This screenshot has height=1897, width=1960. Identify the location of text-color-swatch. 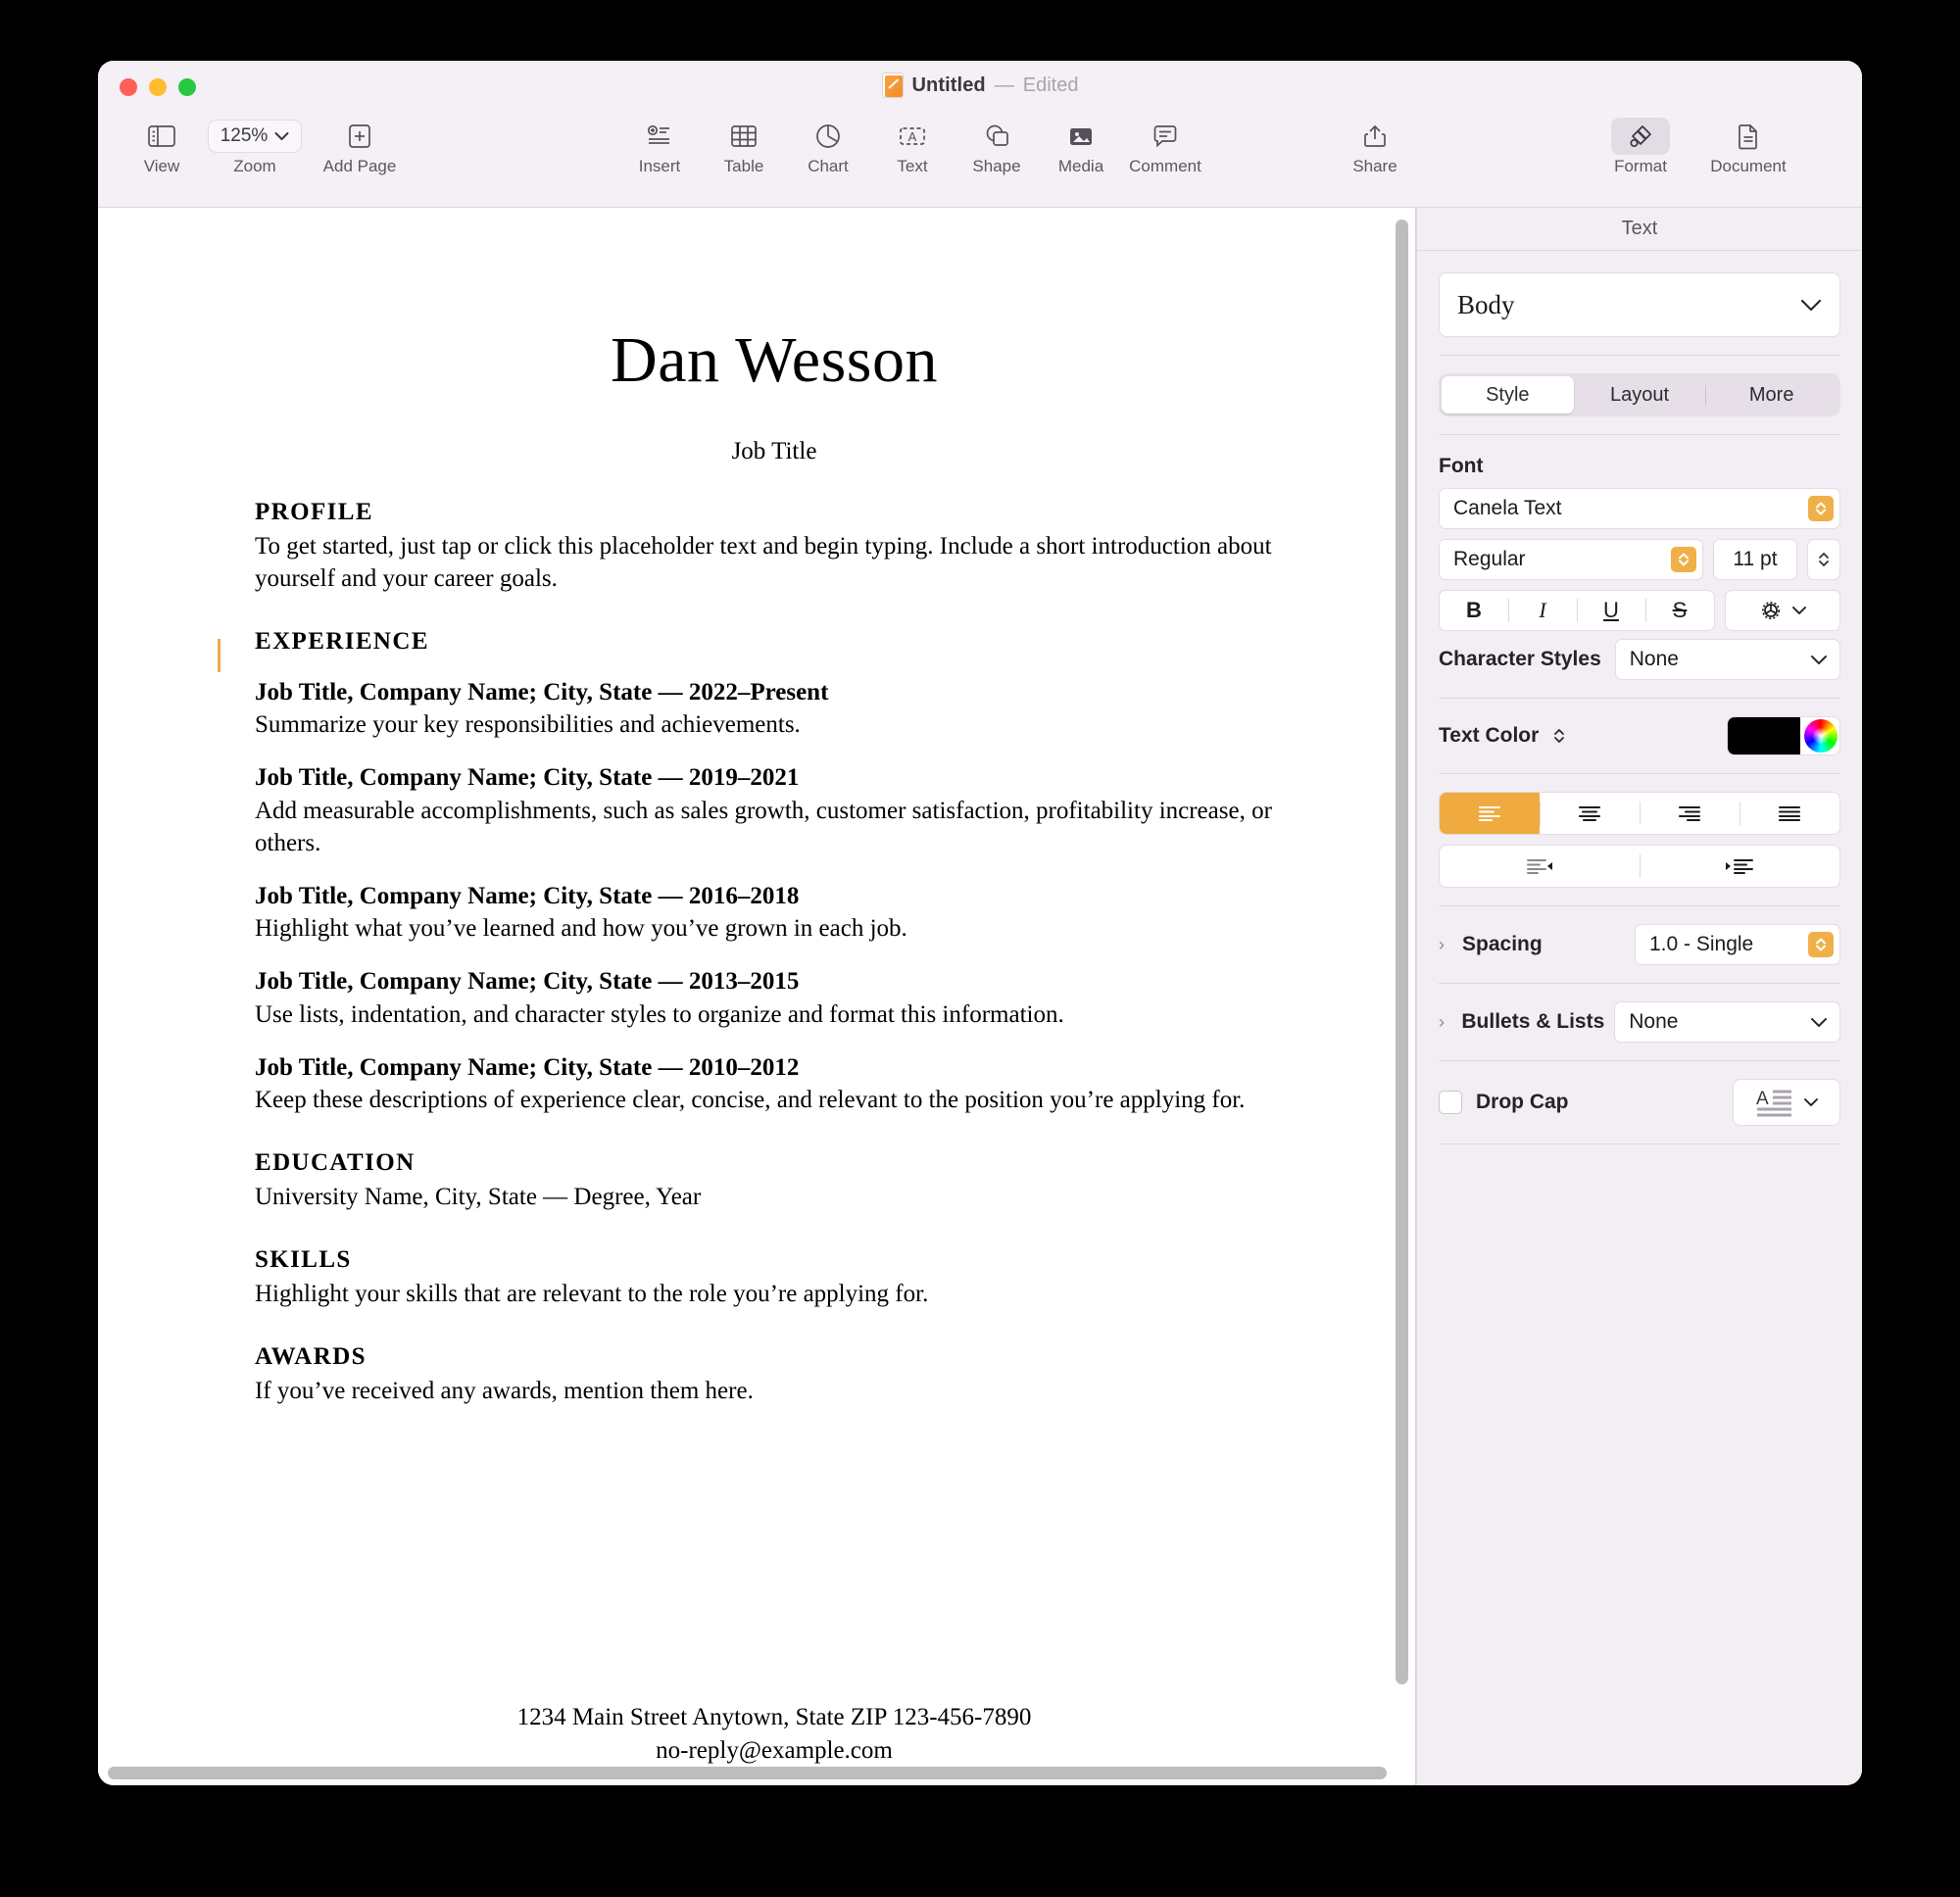
(1764, 735).